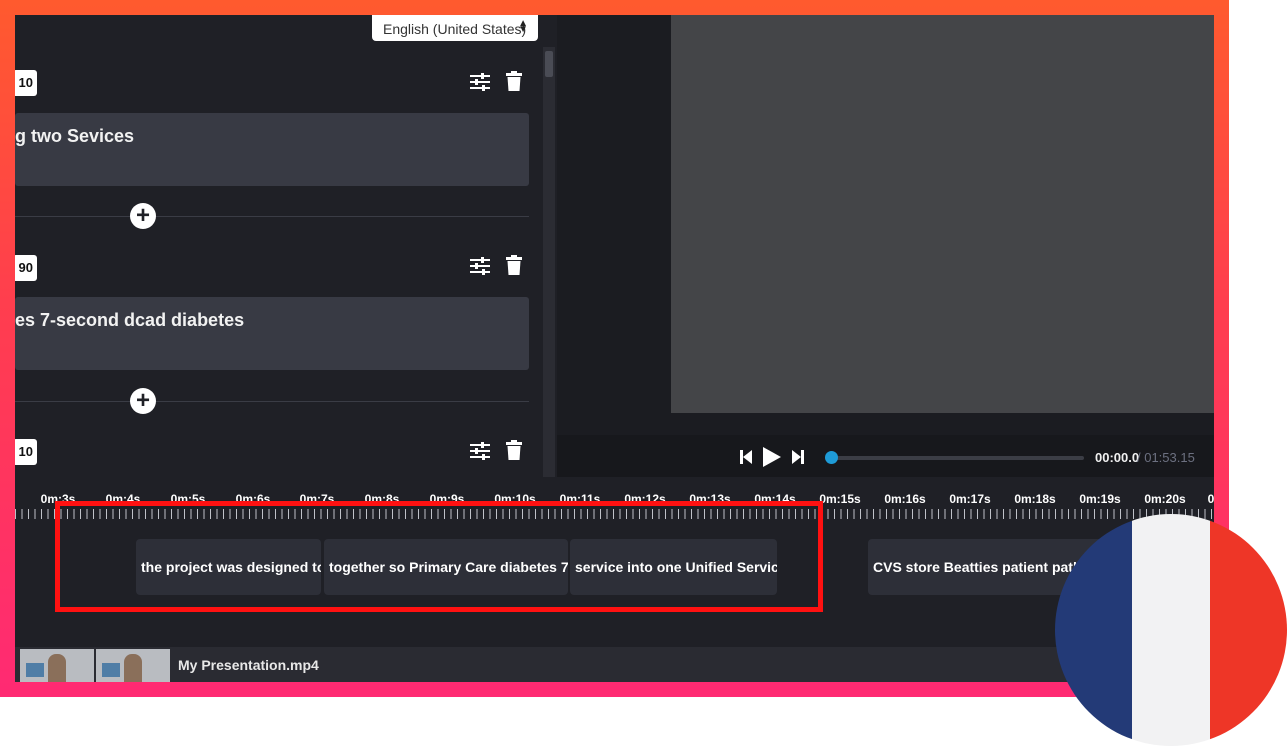 This screenshot has width=1288, height=747. Describe the element at coordinates (840, 499) in the screenshot. I see `tick-label: 0m:15s` at that location.